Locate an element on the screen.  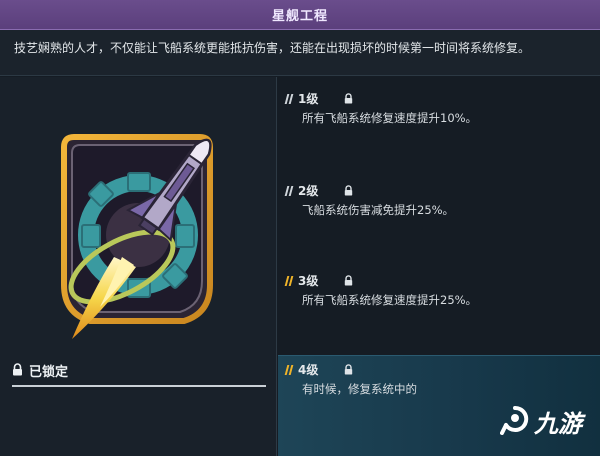
level-description: 飞船系统伤害减免提升25%。 is located at coordinates (378, 210).